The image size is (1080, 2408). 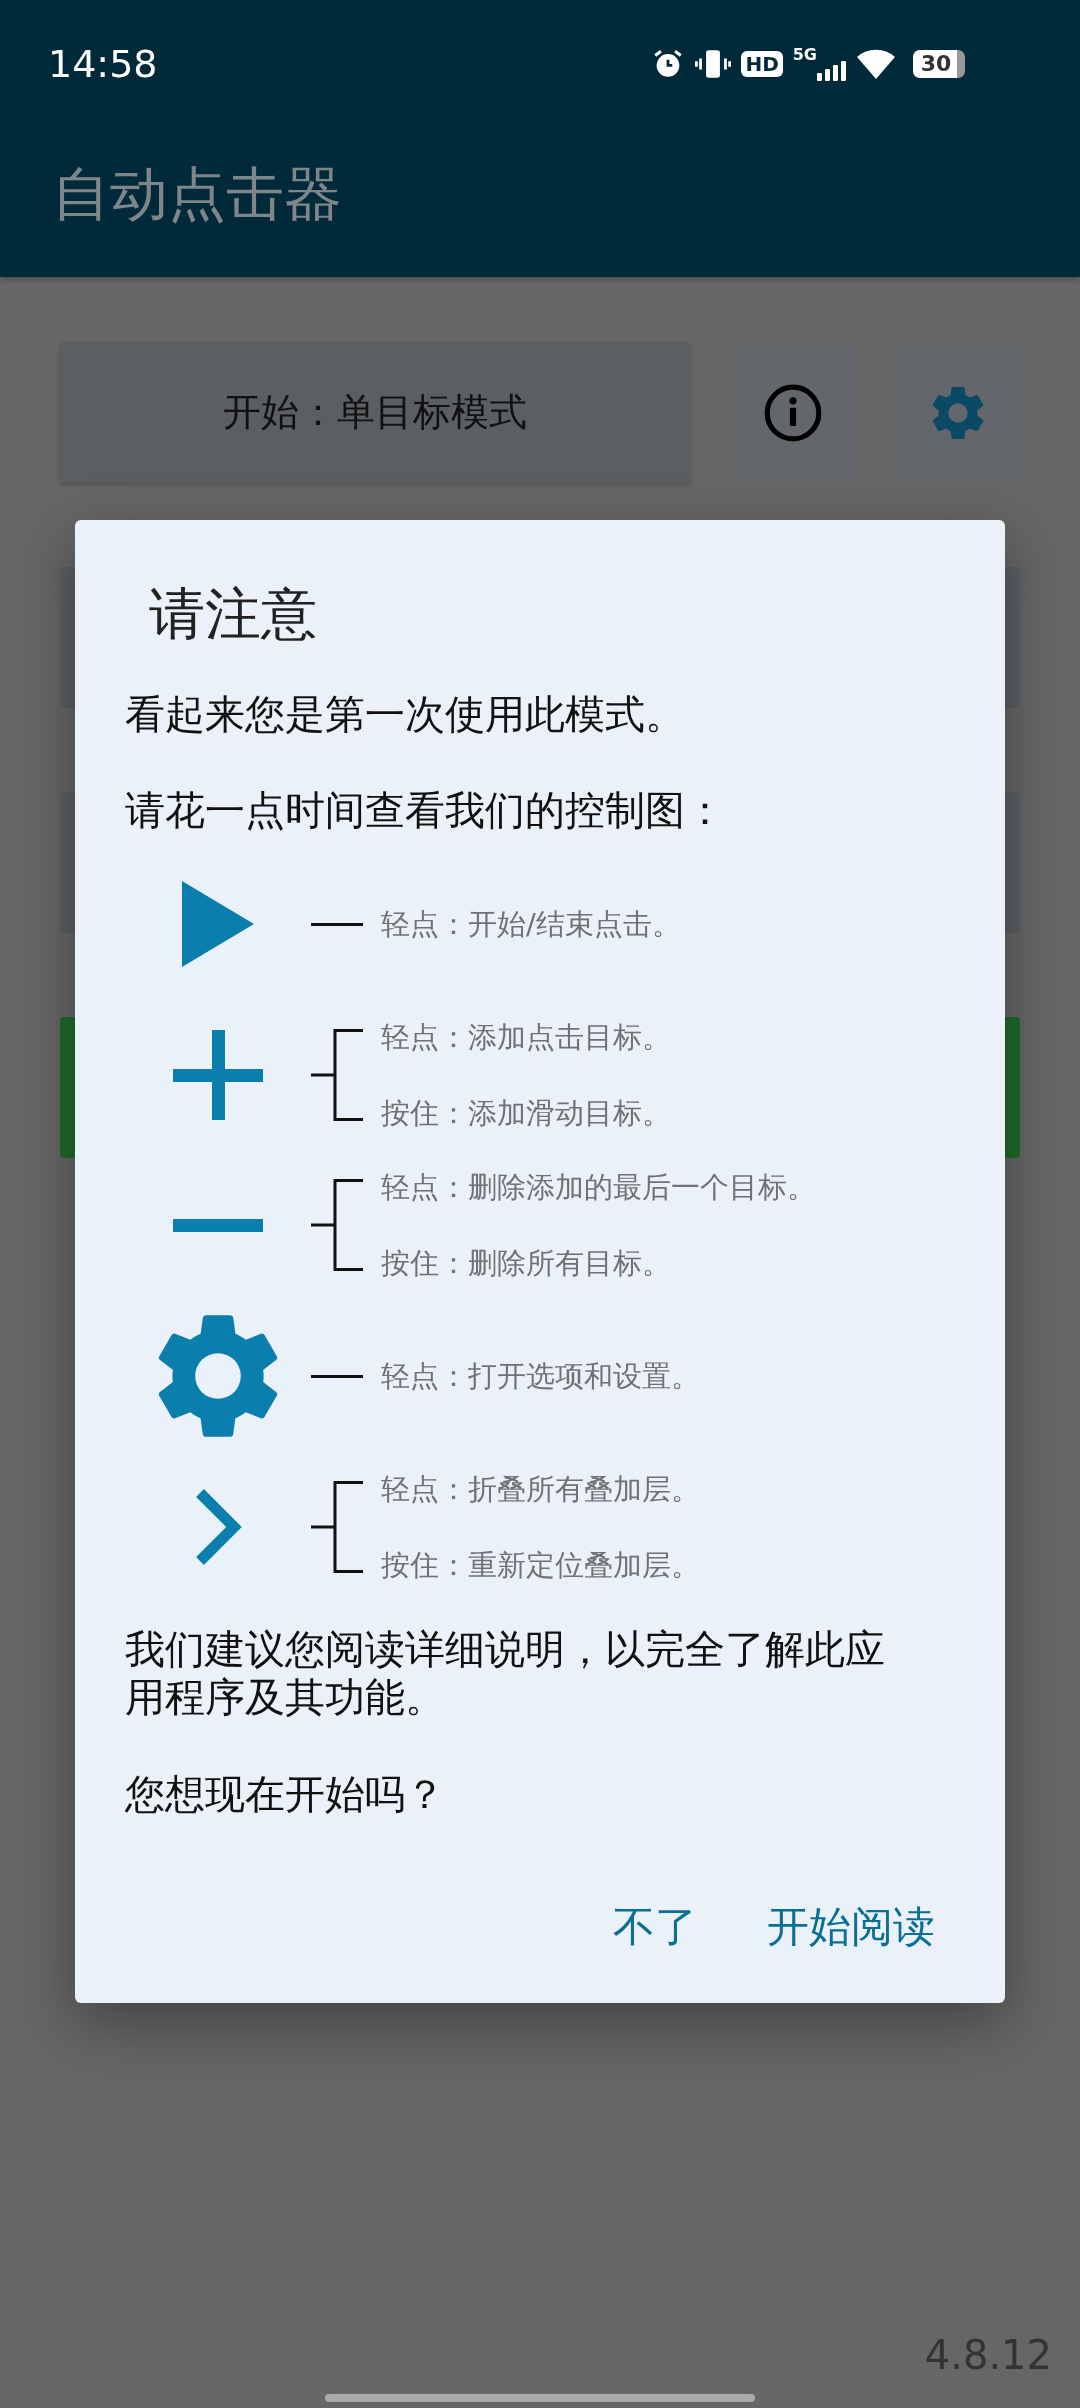 What do you see at coordinates (218, 1075) in the screenshot?
I see `plus-icon` at bounding box center [218, 1075].